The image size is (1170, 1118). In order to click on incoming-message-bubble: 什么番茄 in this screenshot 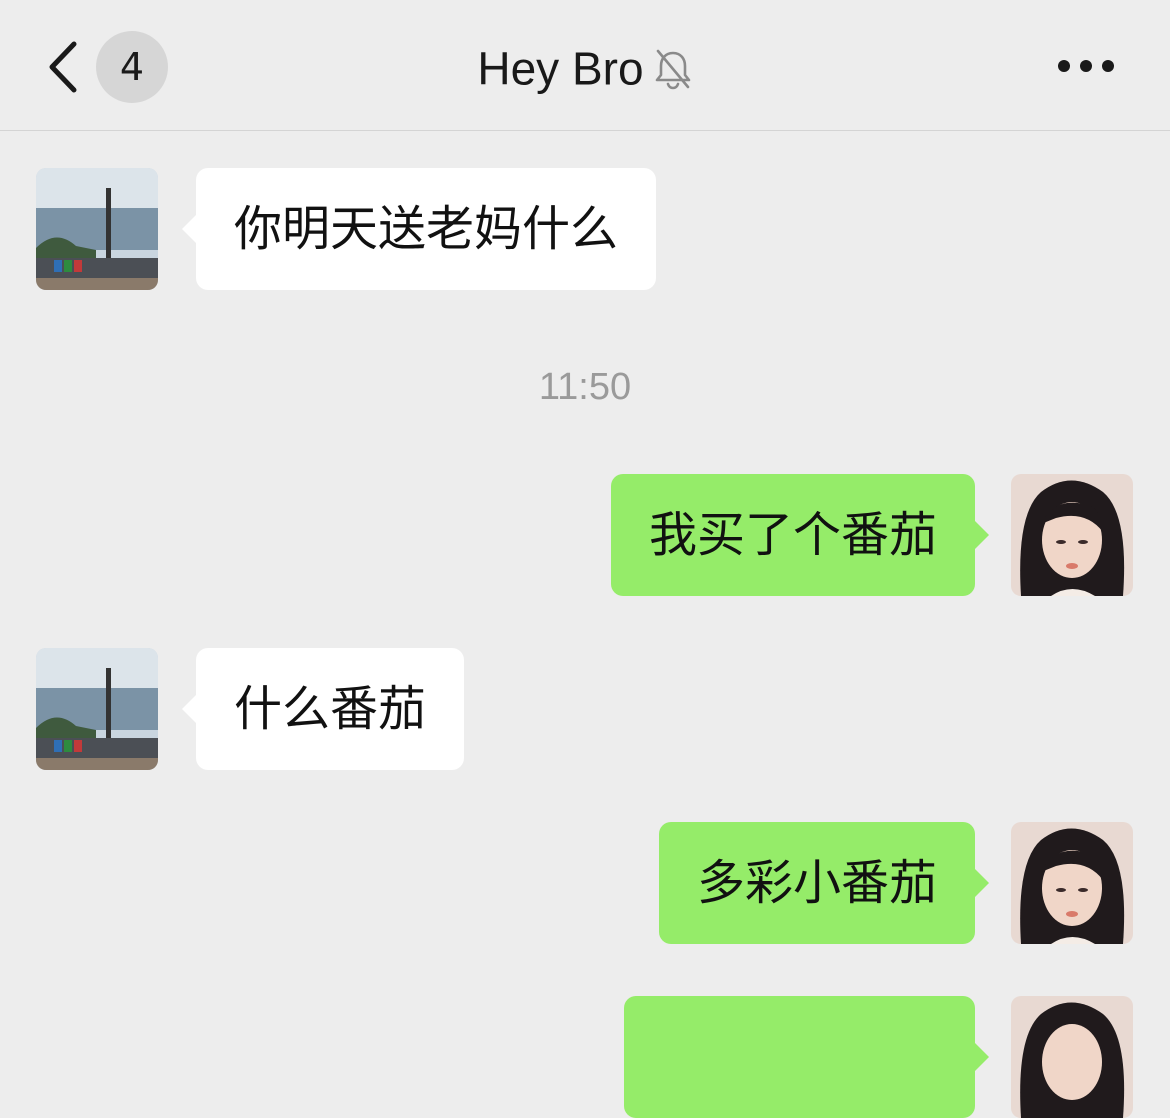, I will do `click(323, 709)`.